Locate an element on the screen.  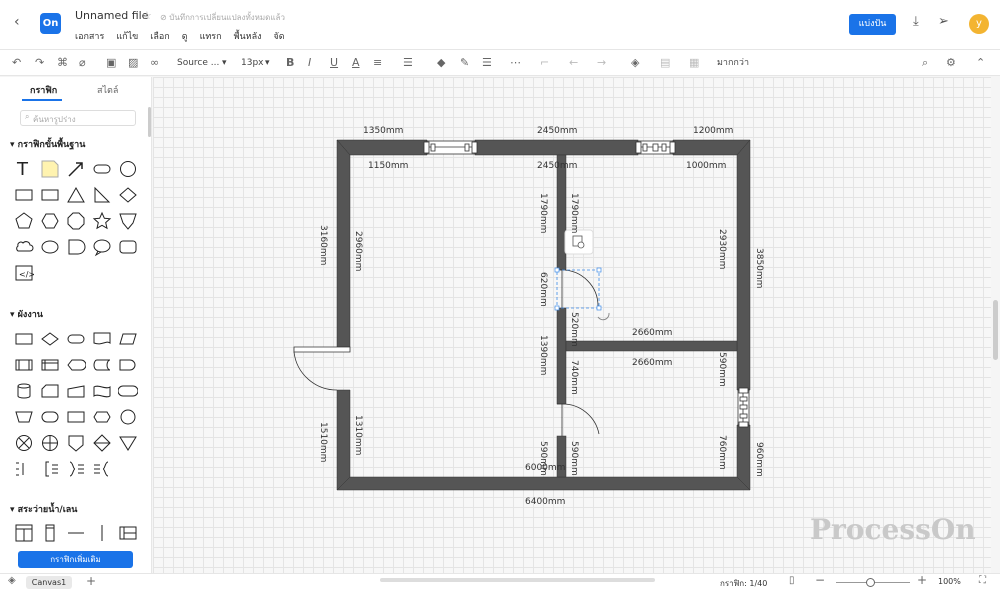
settings-icon: ⚙ is located at coordinates (951, 63).